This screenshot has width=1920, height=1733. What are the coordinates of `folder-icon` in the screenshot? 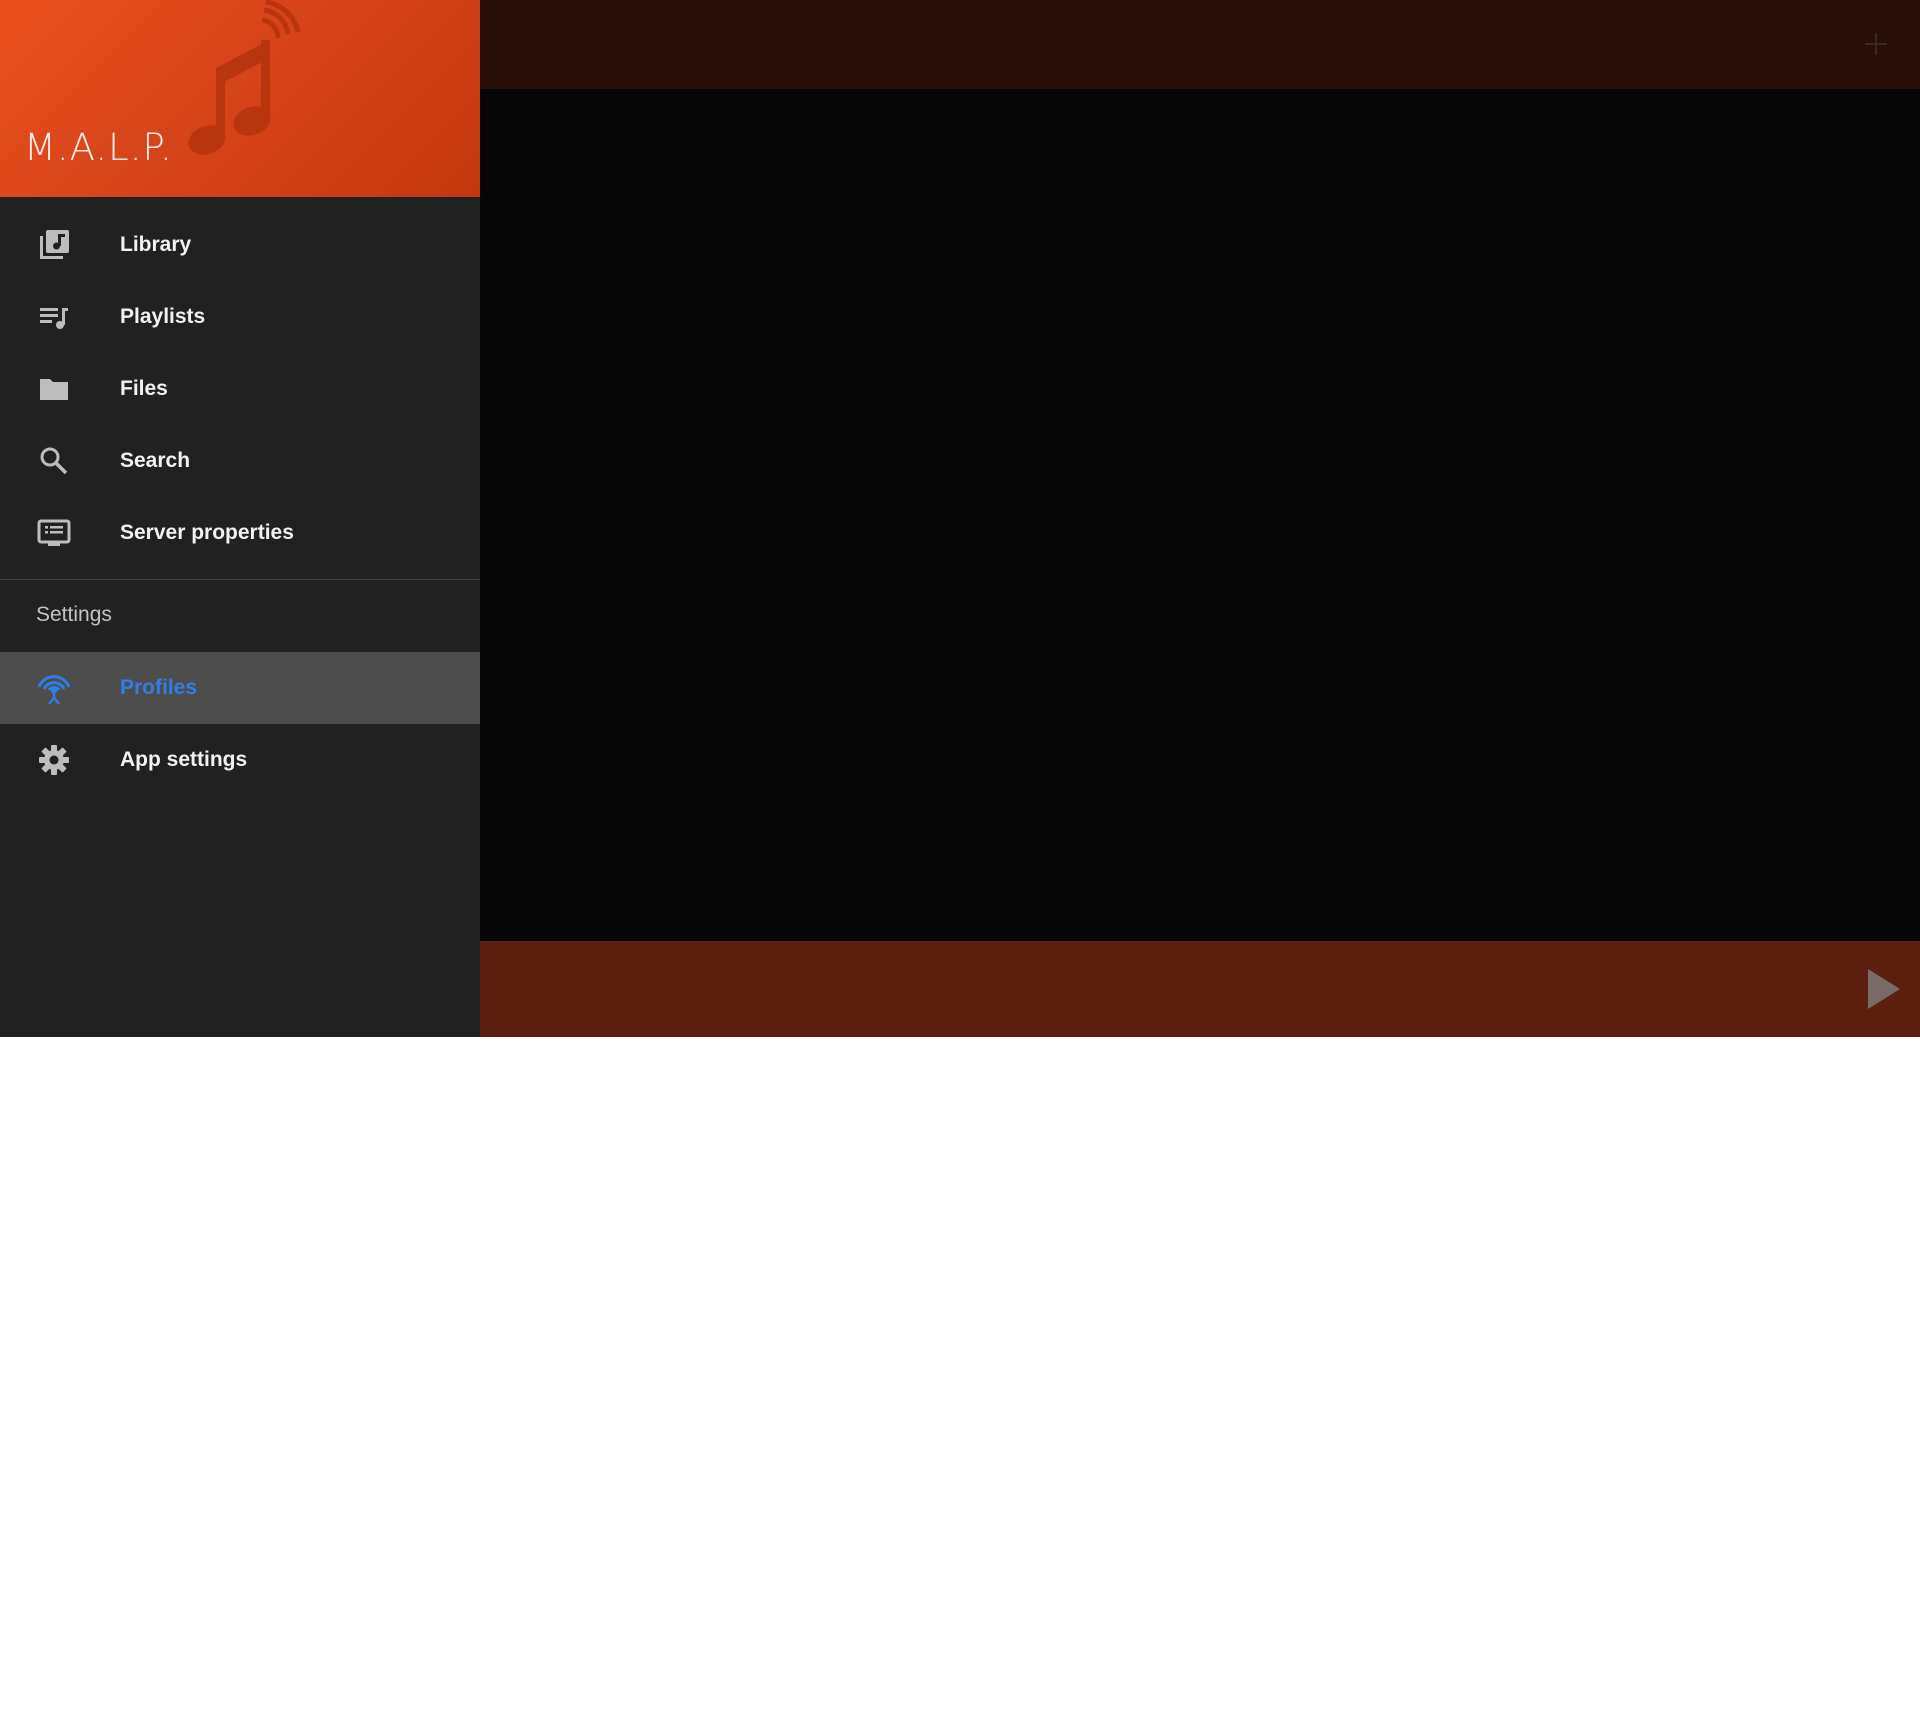 It's located at (54, 389).